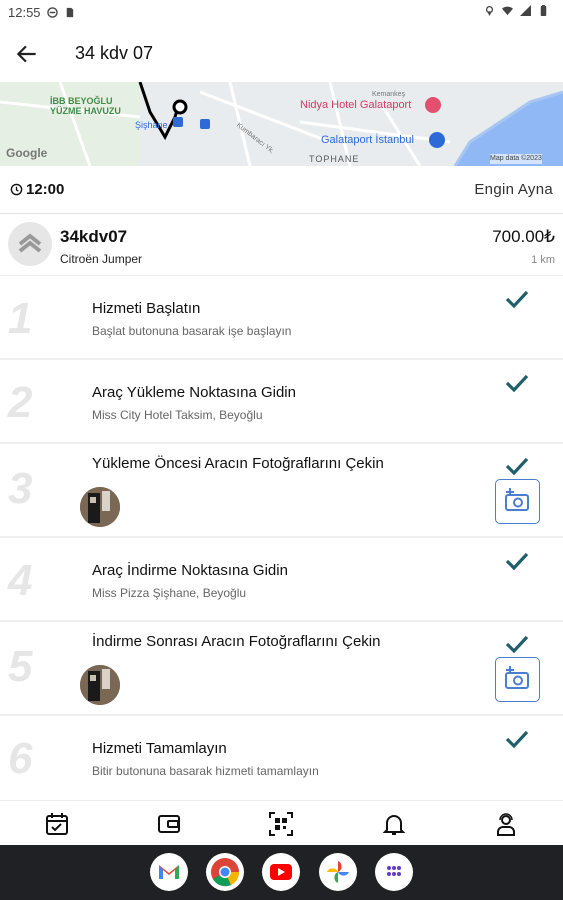  Describe the element at coordinates (356, 105) in the screenshot. I see `map-label-hotel: Nidya Hotel Galataport` at that location.